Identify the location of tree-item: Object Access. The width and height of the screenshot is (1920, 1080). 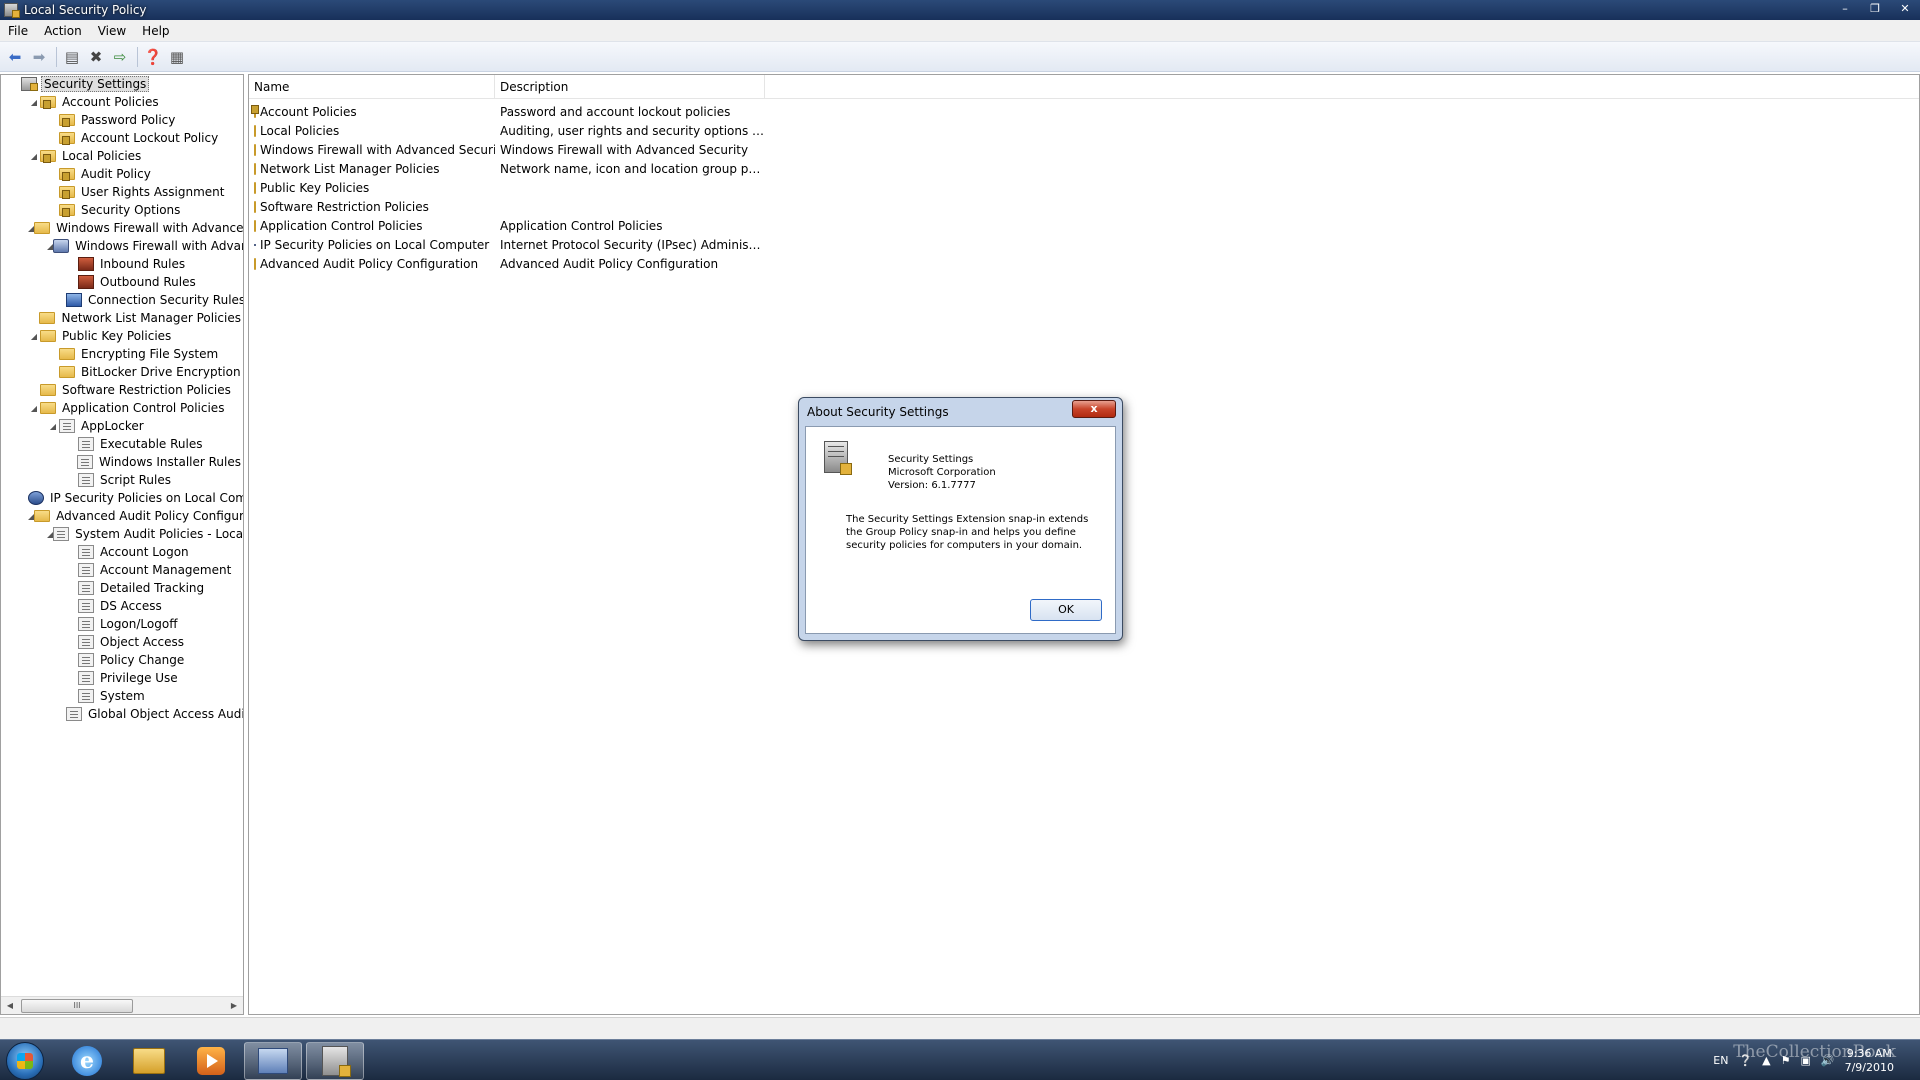
(122, 642).